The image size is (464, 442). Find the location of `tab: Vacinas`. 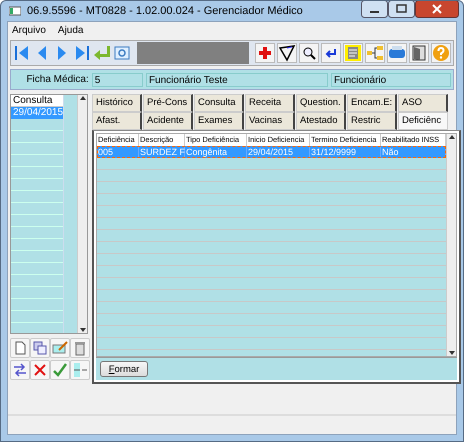

tab: Vacinas is located at coordinates (270, 121).